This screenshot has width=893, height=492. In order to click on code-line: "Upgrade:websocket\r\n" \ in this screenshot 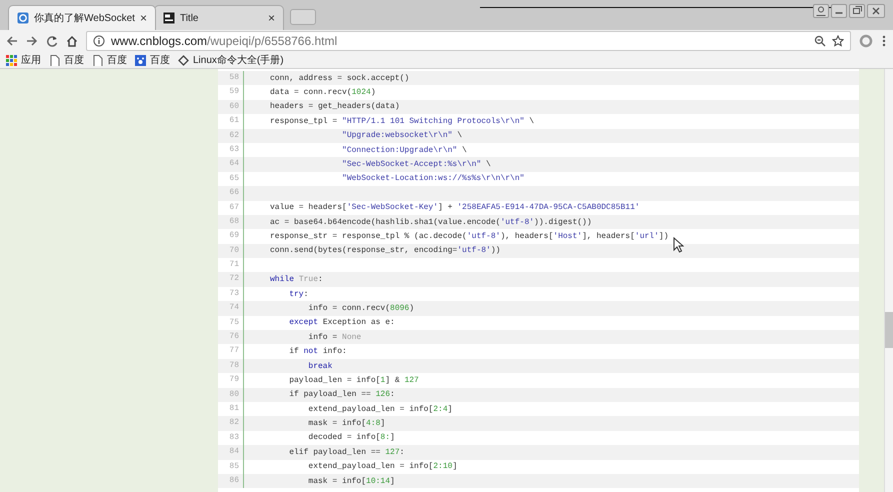, I will do `click(401, 135)`.